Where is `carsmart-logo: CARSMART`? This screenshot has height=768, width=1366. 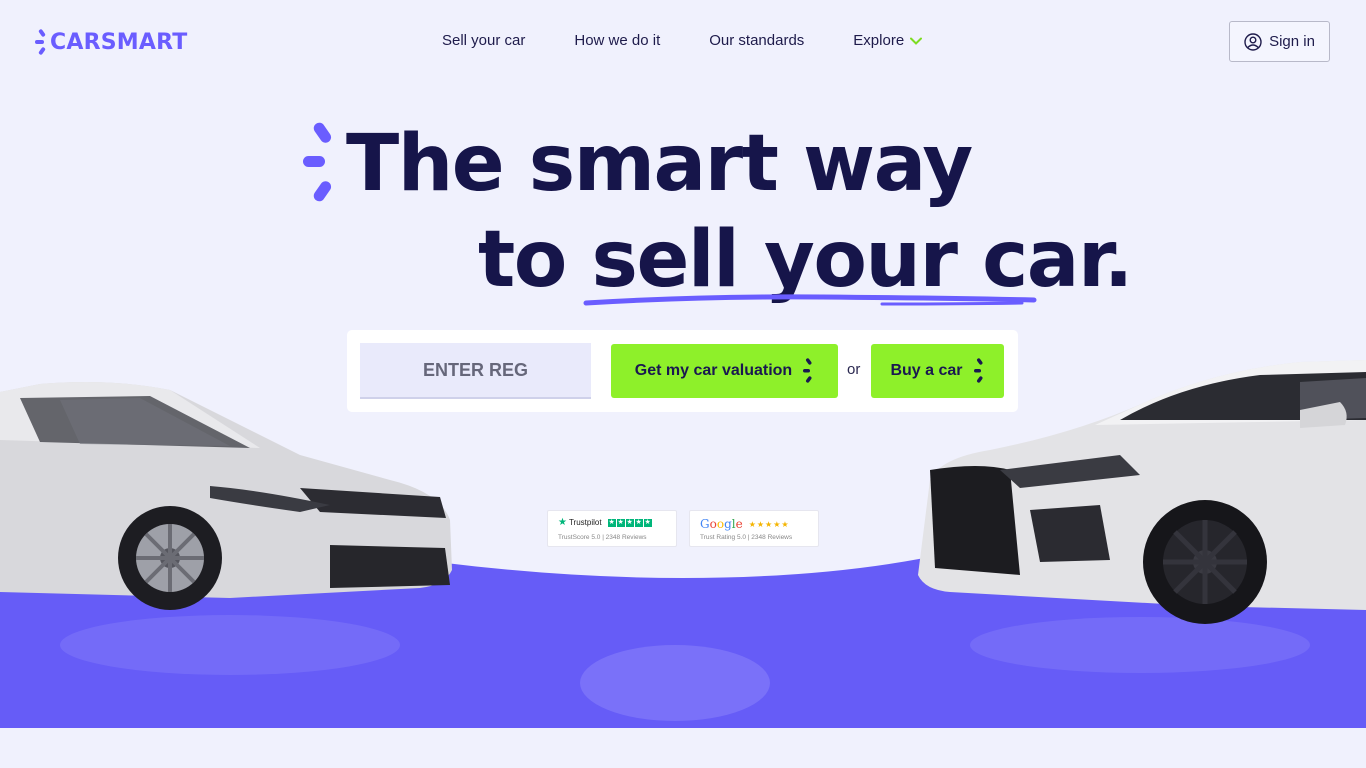
carsmart-logo: CARSMART is located at coordinates (110, 42).